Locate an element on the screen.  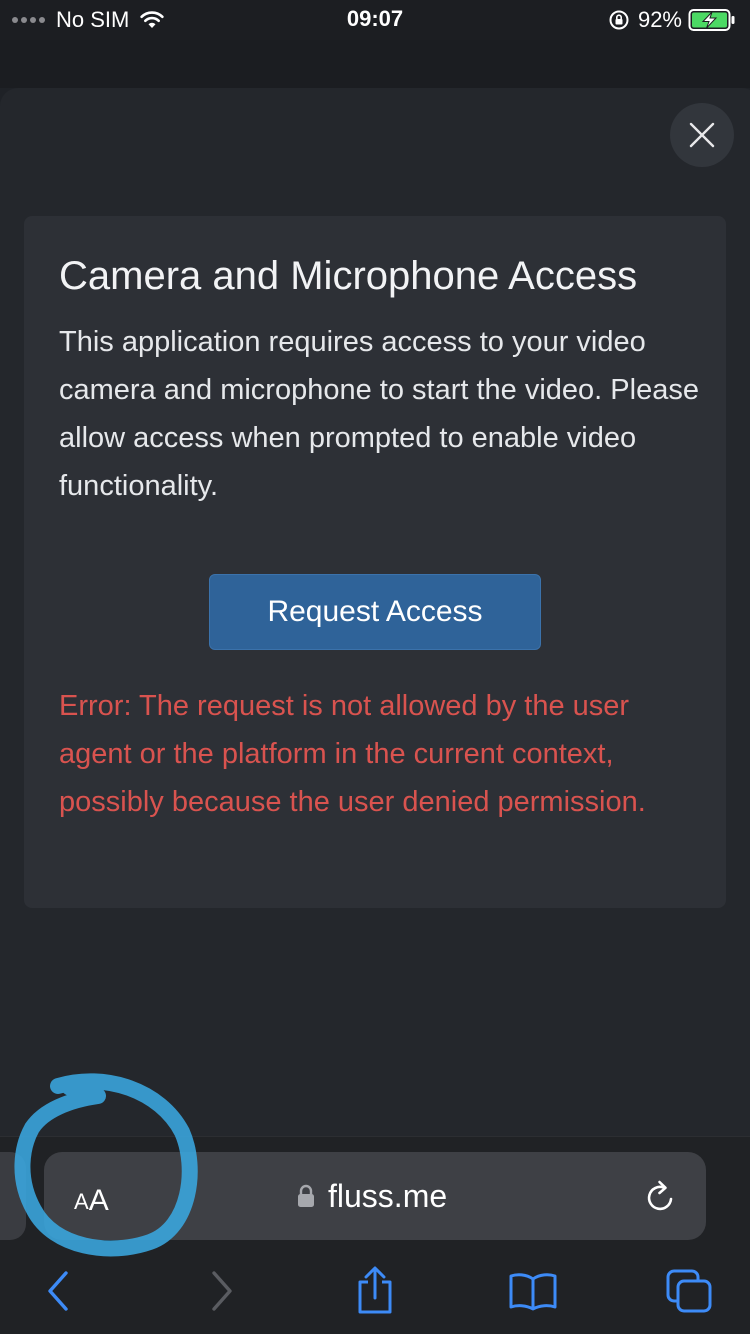
battery-charging-icon is located at coordinates (711, 20).